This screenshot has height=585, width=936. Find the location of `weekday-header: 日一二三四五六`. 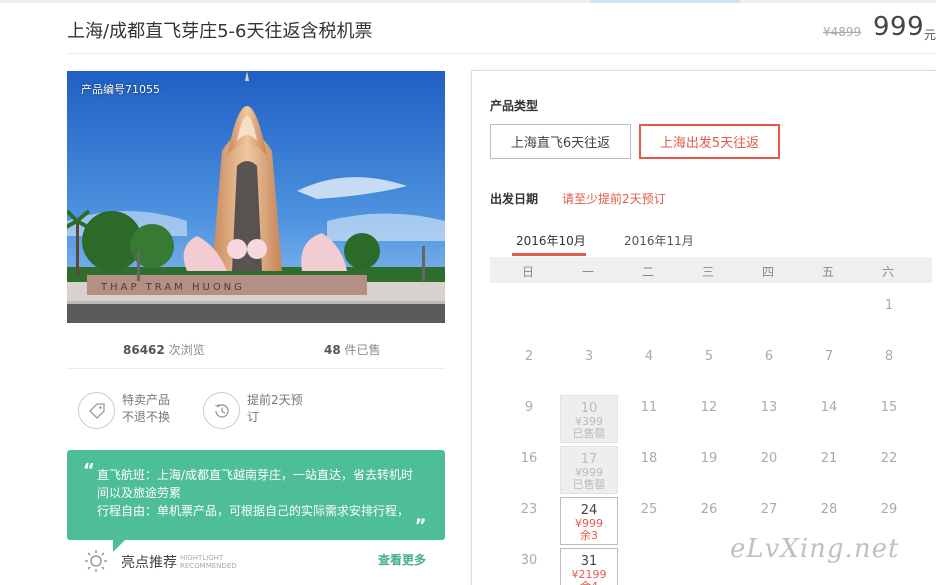

weekday-header: 日一二三四五六 is located at coordinates (711, 270).